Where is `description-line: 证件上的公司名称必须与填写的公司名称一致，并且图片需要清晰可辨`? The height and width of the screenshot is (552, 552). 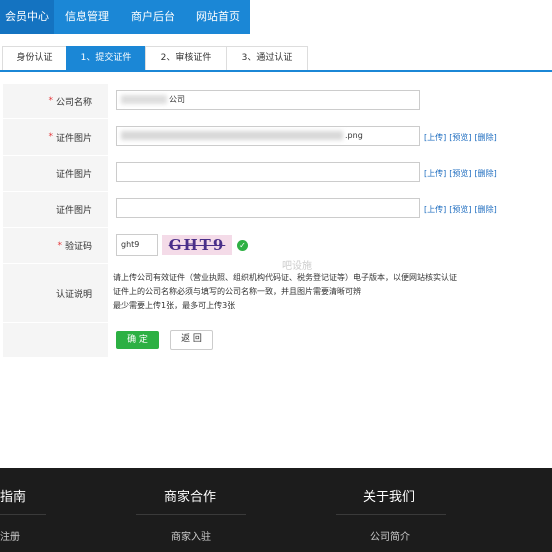
description-line: 证件上的公司名称必须与填写的公司名称一致，并且图片需要清晰可辨 is located at coordinates (237, 291).